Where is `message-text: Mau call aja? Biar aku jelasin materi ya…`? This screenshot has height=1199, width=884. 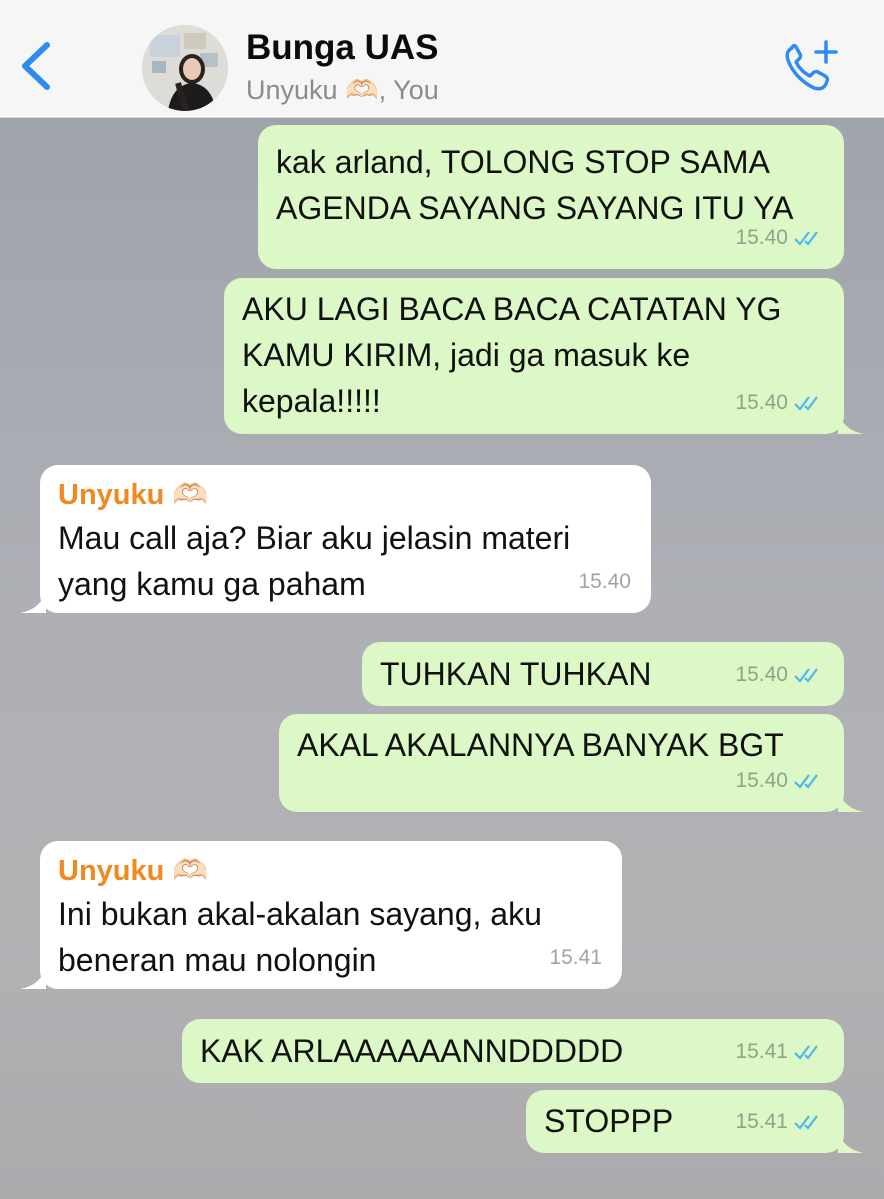
message-text: Mau call aja? Biar aku jelasin materi ya… is located at coordinates (314, 561).